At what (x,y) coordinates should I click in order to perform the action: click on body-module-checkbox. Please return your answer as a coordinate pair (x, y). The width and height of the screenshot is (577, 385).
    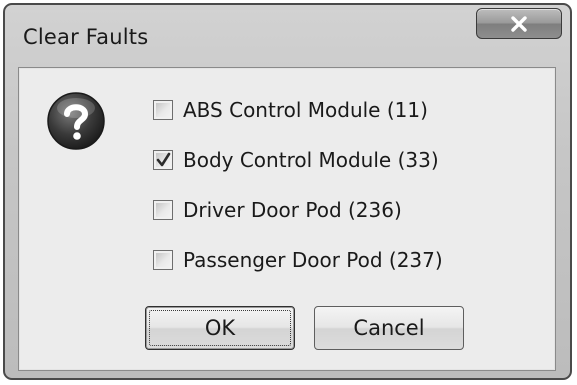
    Looking at the image, I should click on (163, 159).